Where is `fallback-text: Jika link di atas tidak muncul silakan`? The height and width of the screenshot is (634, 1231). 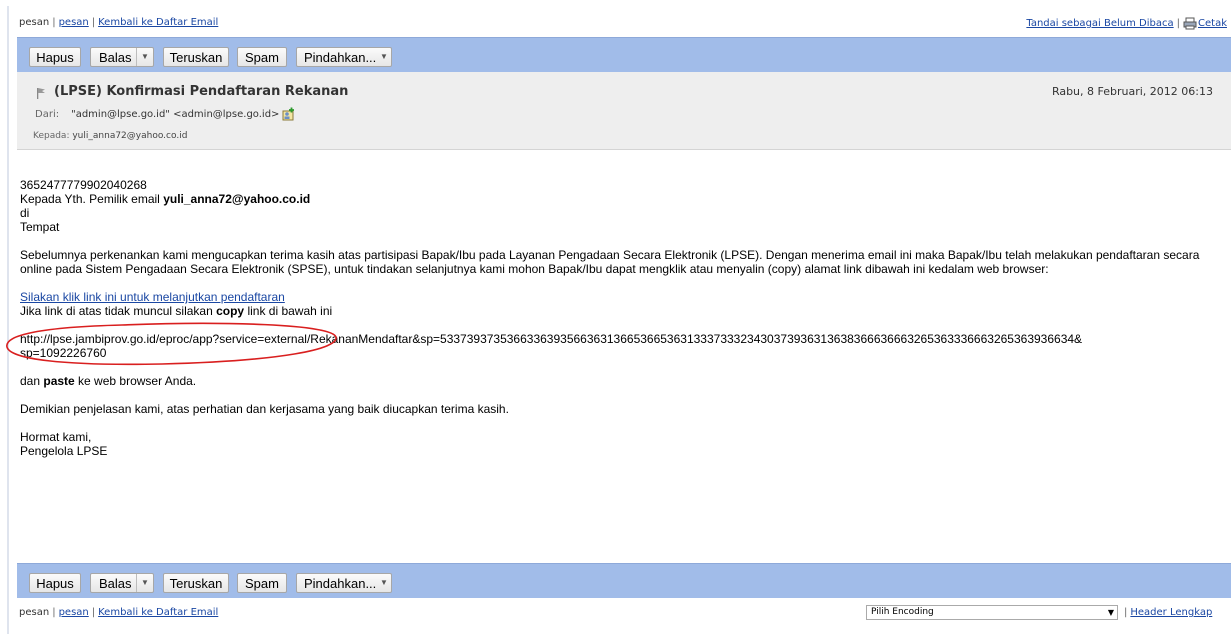
fallback-text: Jika link di atas tidak muncul silakan is located at coordinates (118, 311).